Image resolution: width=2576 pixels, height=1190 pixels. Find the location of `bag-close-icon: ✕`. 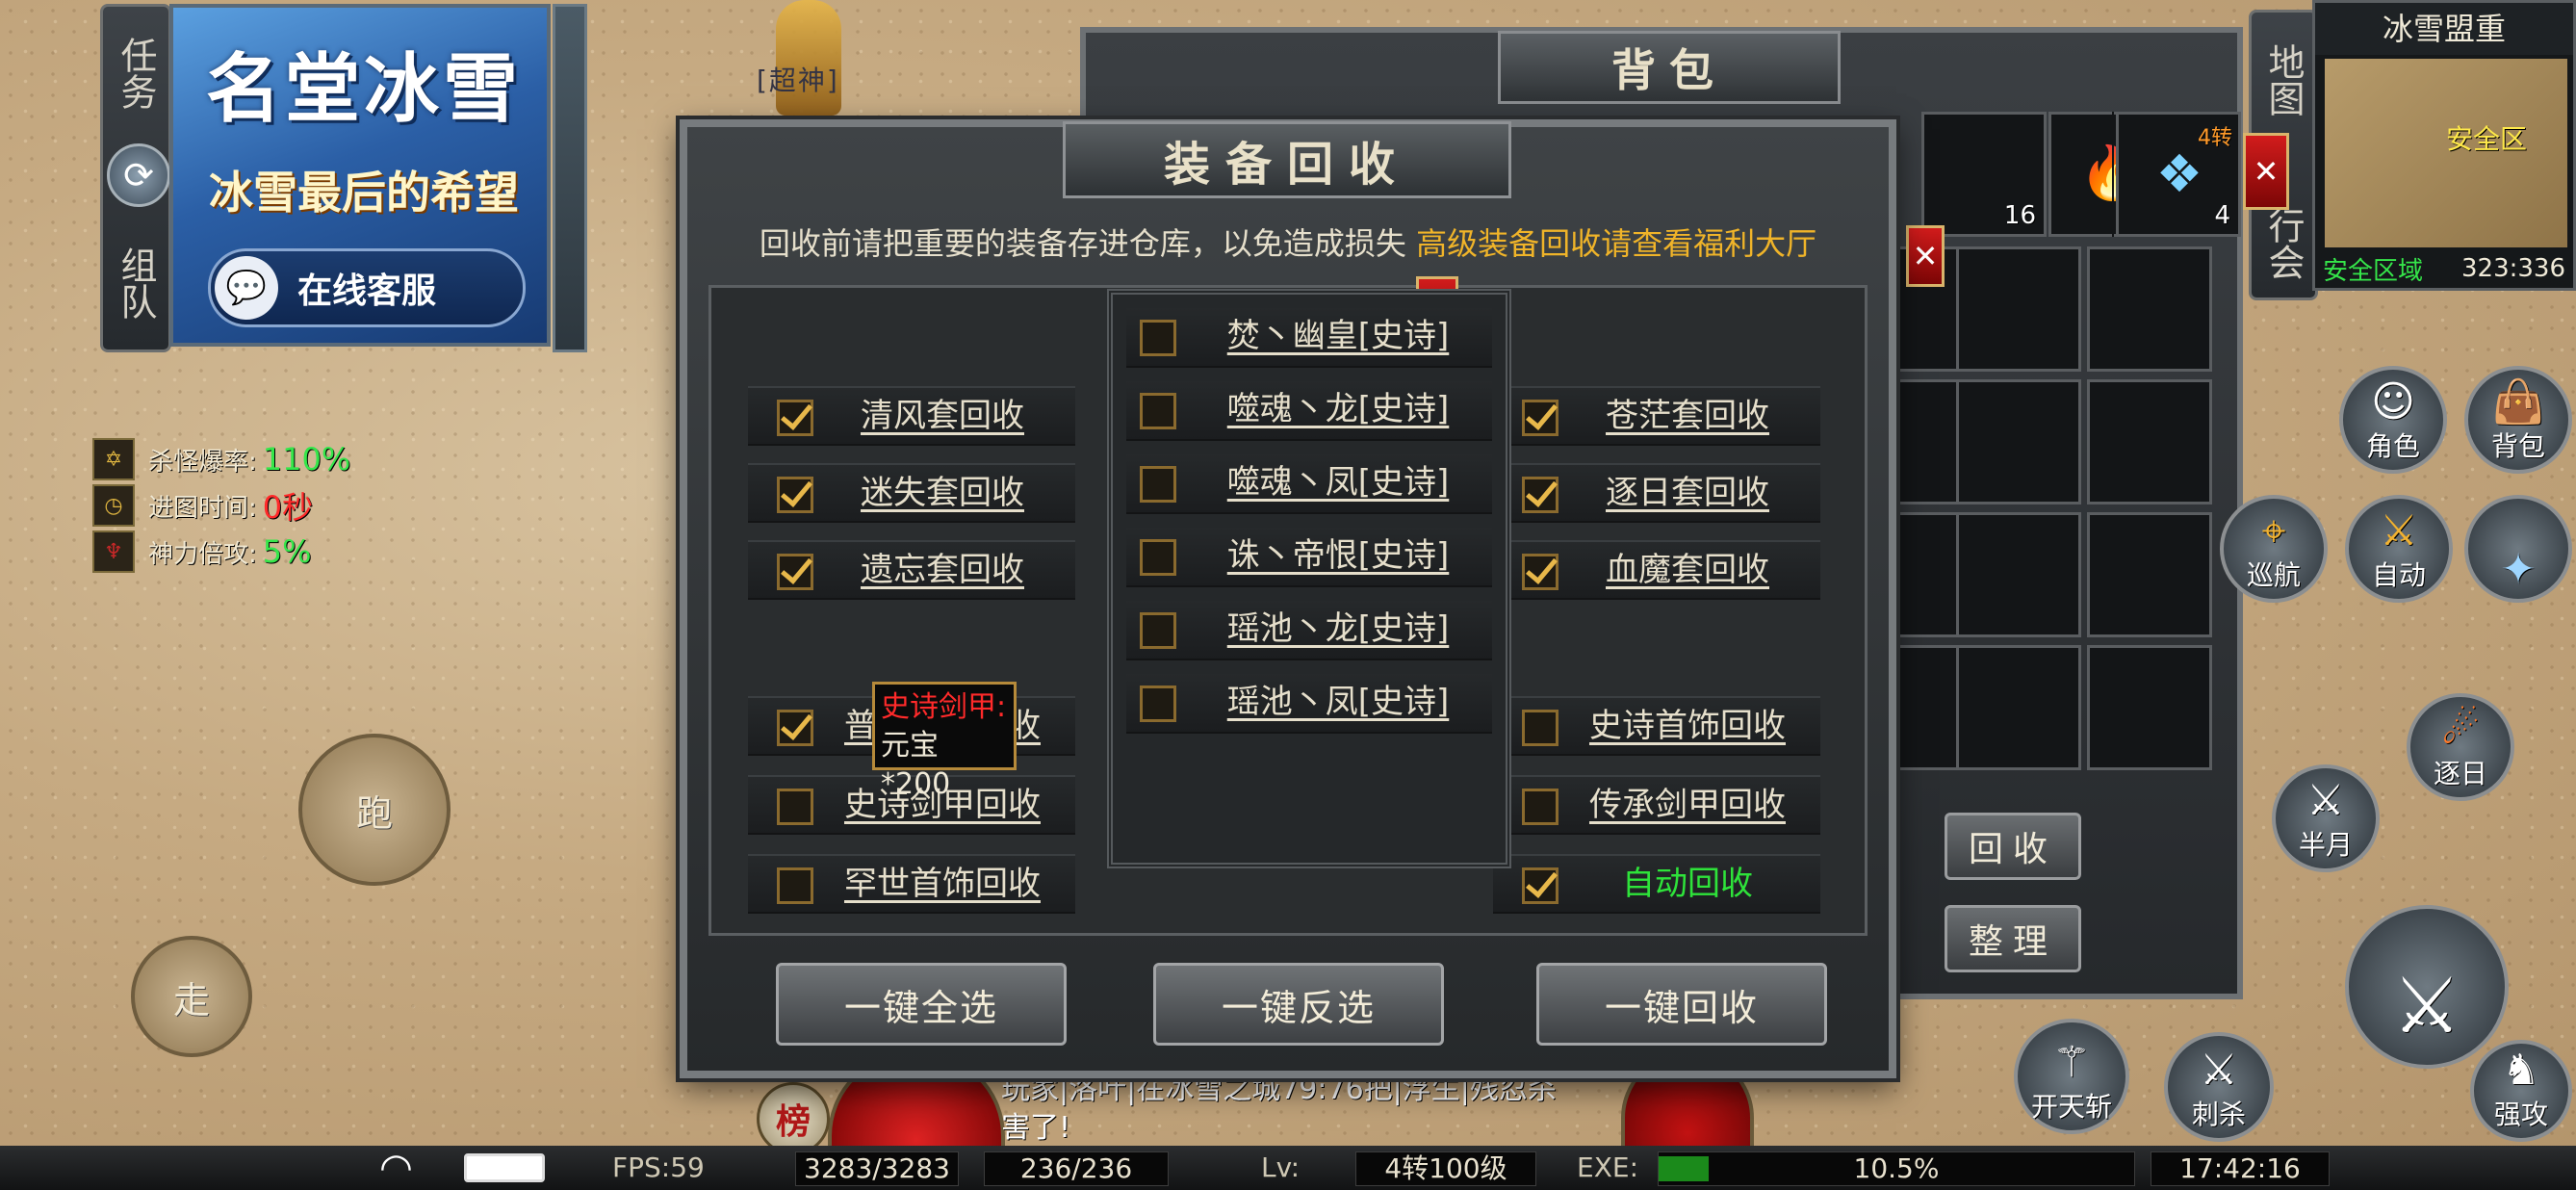

bag-close-icon: ✕ is located at coordinates (2266, 172).